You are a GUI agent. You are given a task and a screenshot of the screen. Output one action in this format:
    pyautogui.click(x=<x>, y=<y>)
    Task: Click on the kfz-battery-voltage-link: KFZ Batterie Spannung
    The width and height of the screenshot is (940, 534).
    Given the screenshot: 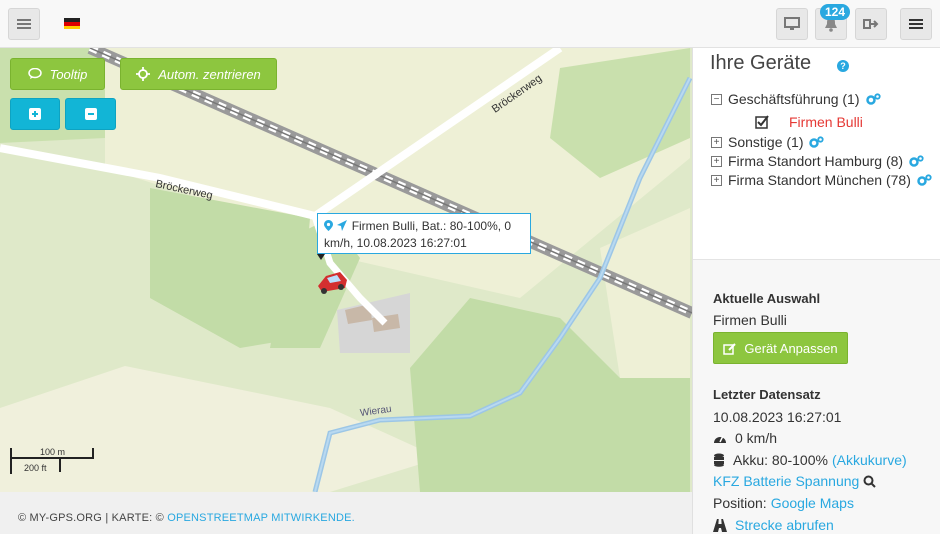 What is the action you would take?
    pyautogui.click(x=786, y=481)
    